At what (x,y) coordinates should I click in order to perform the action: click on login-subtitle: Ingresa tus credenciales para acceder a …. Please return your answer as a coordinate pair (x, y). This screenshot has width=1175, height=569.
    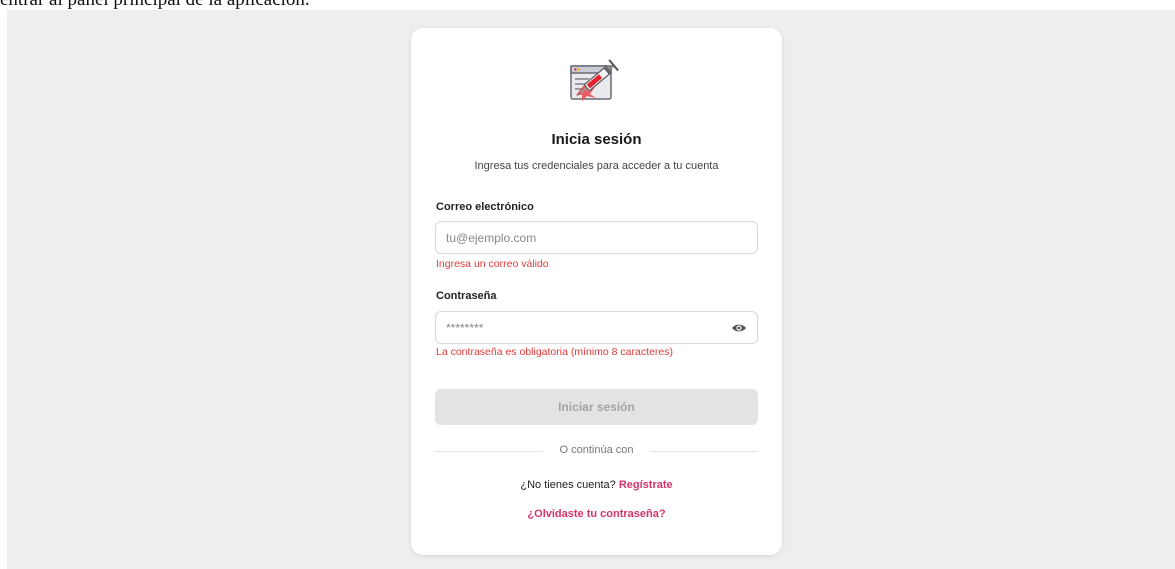
    Looking at the image, I should click on (596, 166).